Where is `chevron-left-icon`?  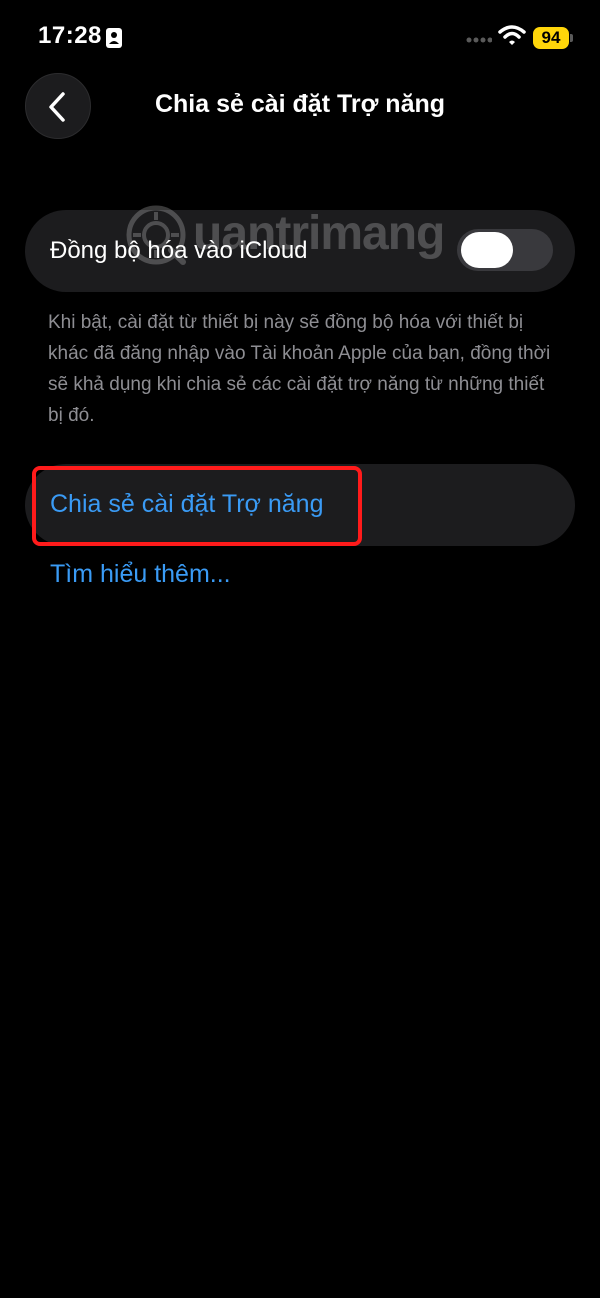
chevron-left-icon is located at coordinates (57, 107).